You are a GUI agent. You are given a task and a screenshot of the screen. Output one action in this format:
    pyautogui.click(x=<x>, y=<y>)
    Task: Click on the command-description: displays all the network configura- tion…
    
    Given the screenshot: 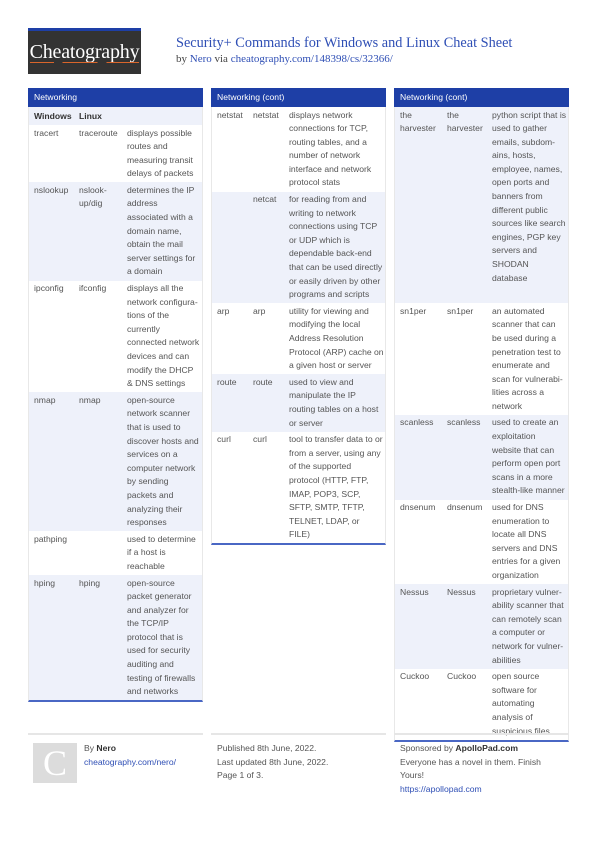 What is the action you would take?
    pyautogui.click(x=163, y=336)
    